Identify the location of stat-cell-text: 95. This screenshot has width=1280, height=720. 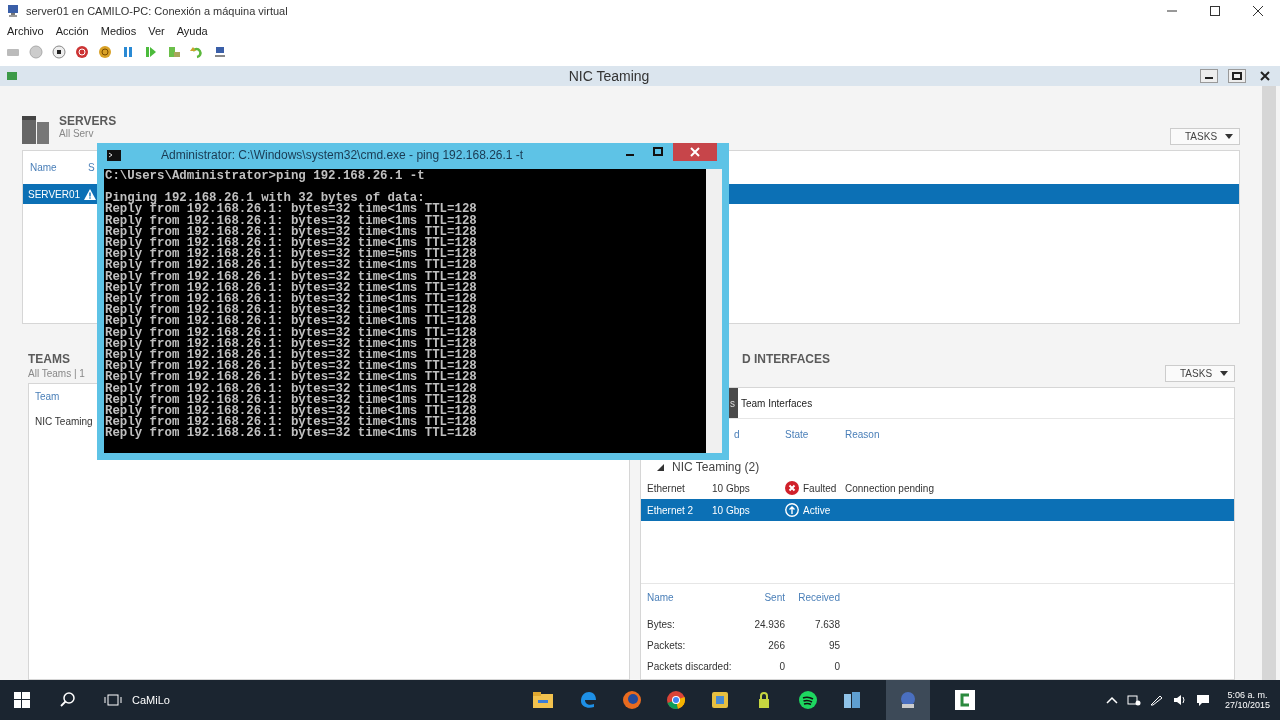
(833, 645).